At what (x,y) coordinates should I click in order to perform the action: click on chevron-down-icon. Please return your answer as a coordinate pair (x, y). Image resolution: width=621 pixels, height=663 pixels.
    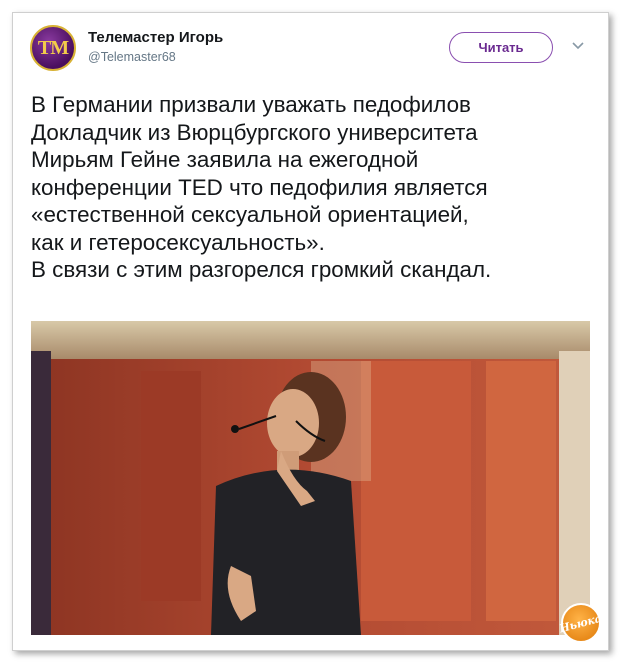
    Looking at the image, I should click on (578, 46).